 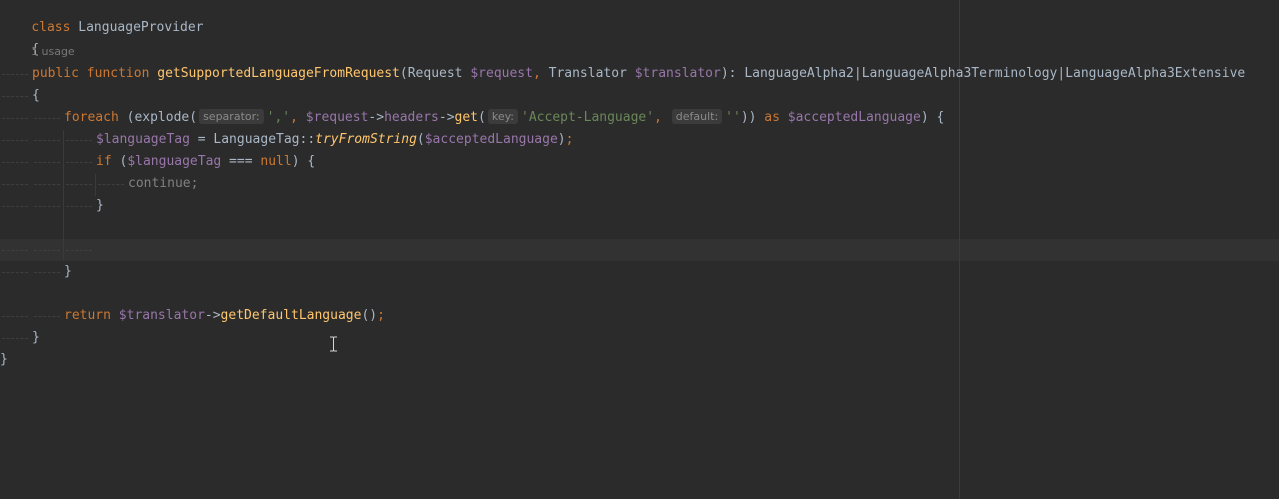 What do you see at coordinates (588, 117) in the screenshot?
I see `string-literal: 'Accept-Language'` at bounding box center [588, 117].